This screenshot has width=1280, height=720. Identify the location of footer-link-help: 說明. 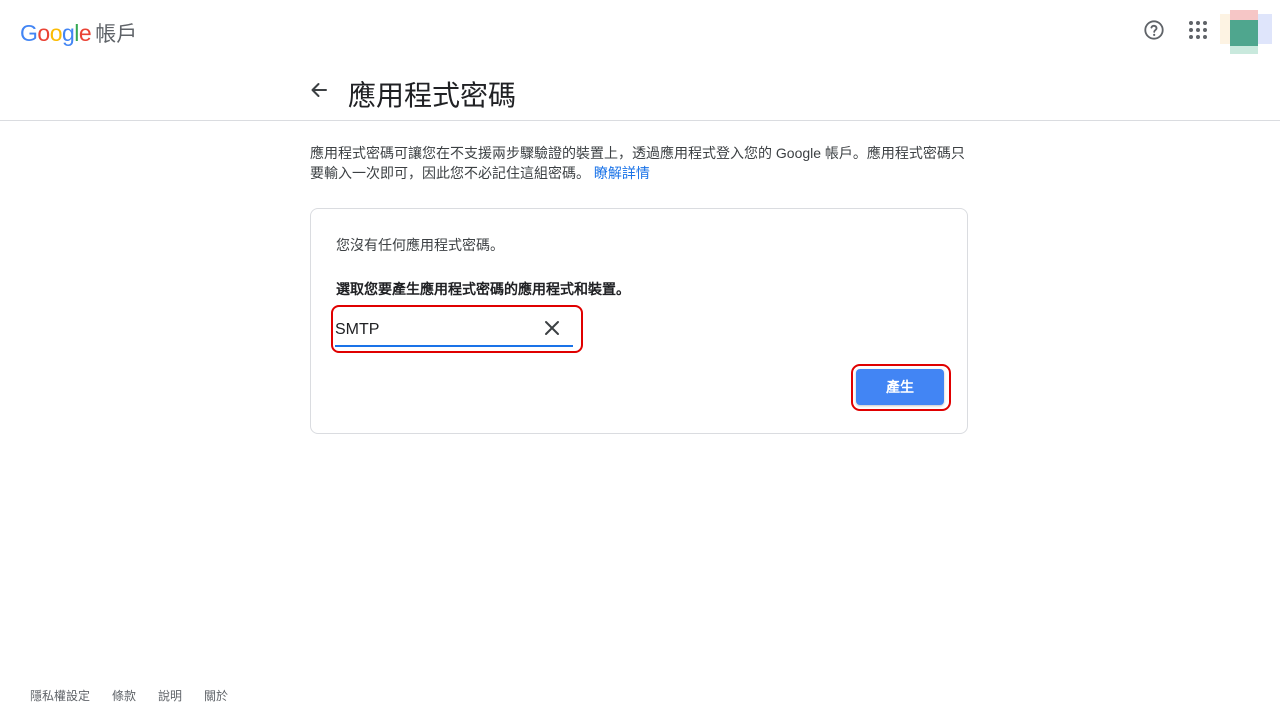
(170, 695).